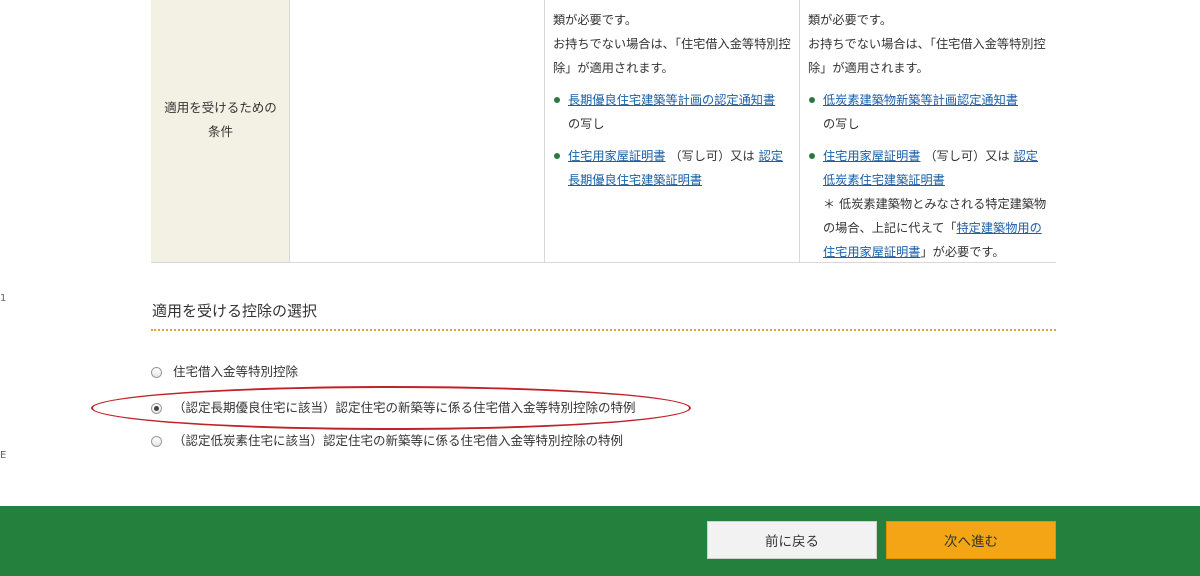 The width and height of the screenshot is (1200, 576). What do you see at coordinates (600, 541) in the screenshot?
I see `footer-bar: 前に戻る 次へ進む` at bounding box center [600, 541].